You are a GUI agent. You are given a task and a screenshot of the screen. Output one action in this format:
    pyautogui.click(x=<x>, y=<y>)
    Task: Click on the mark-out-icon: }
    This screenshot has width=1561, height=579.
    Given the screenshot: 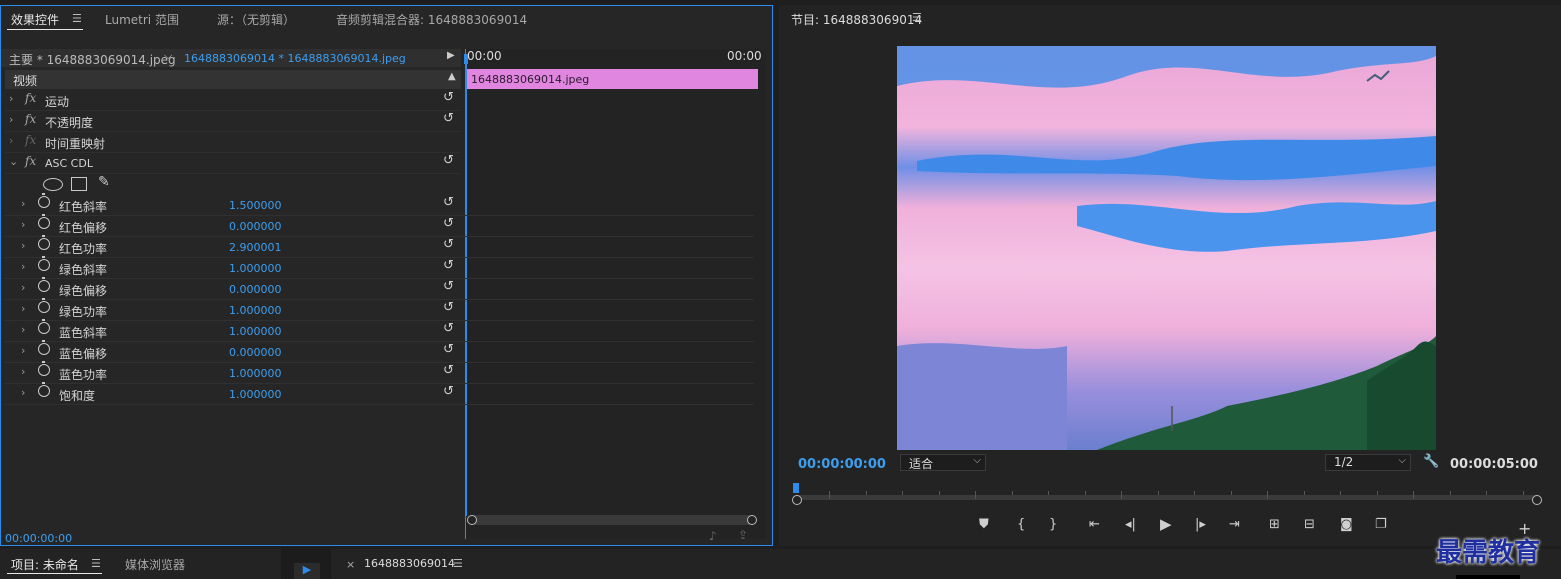 What is the action you would take?
    pyautogui.click(x=1053, y=524)
    